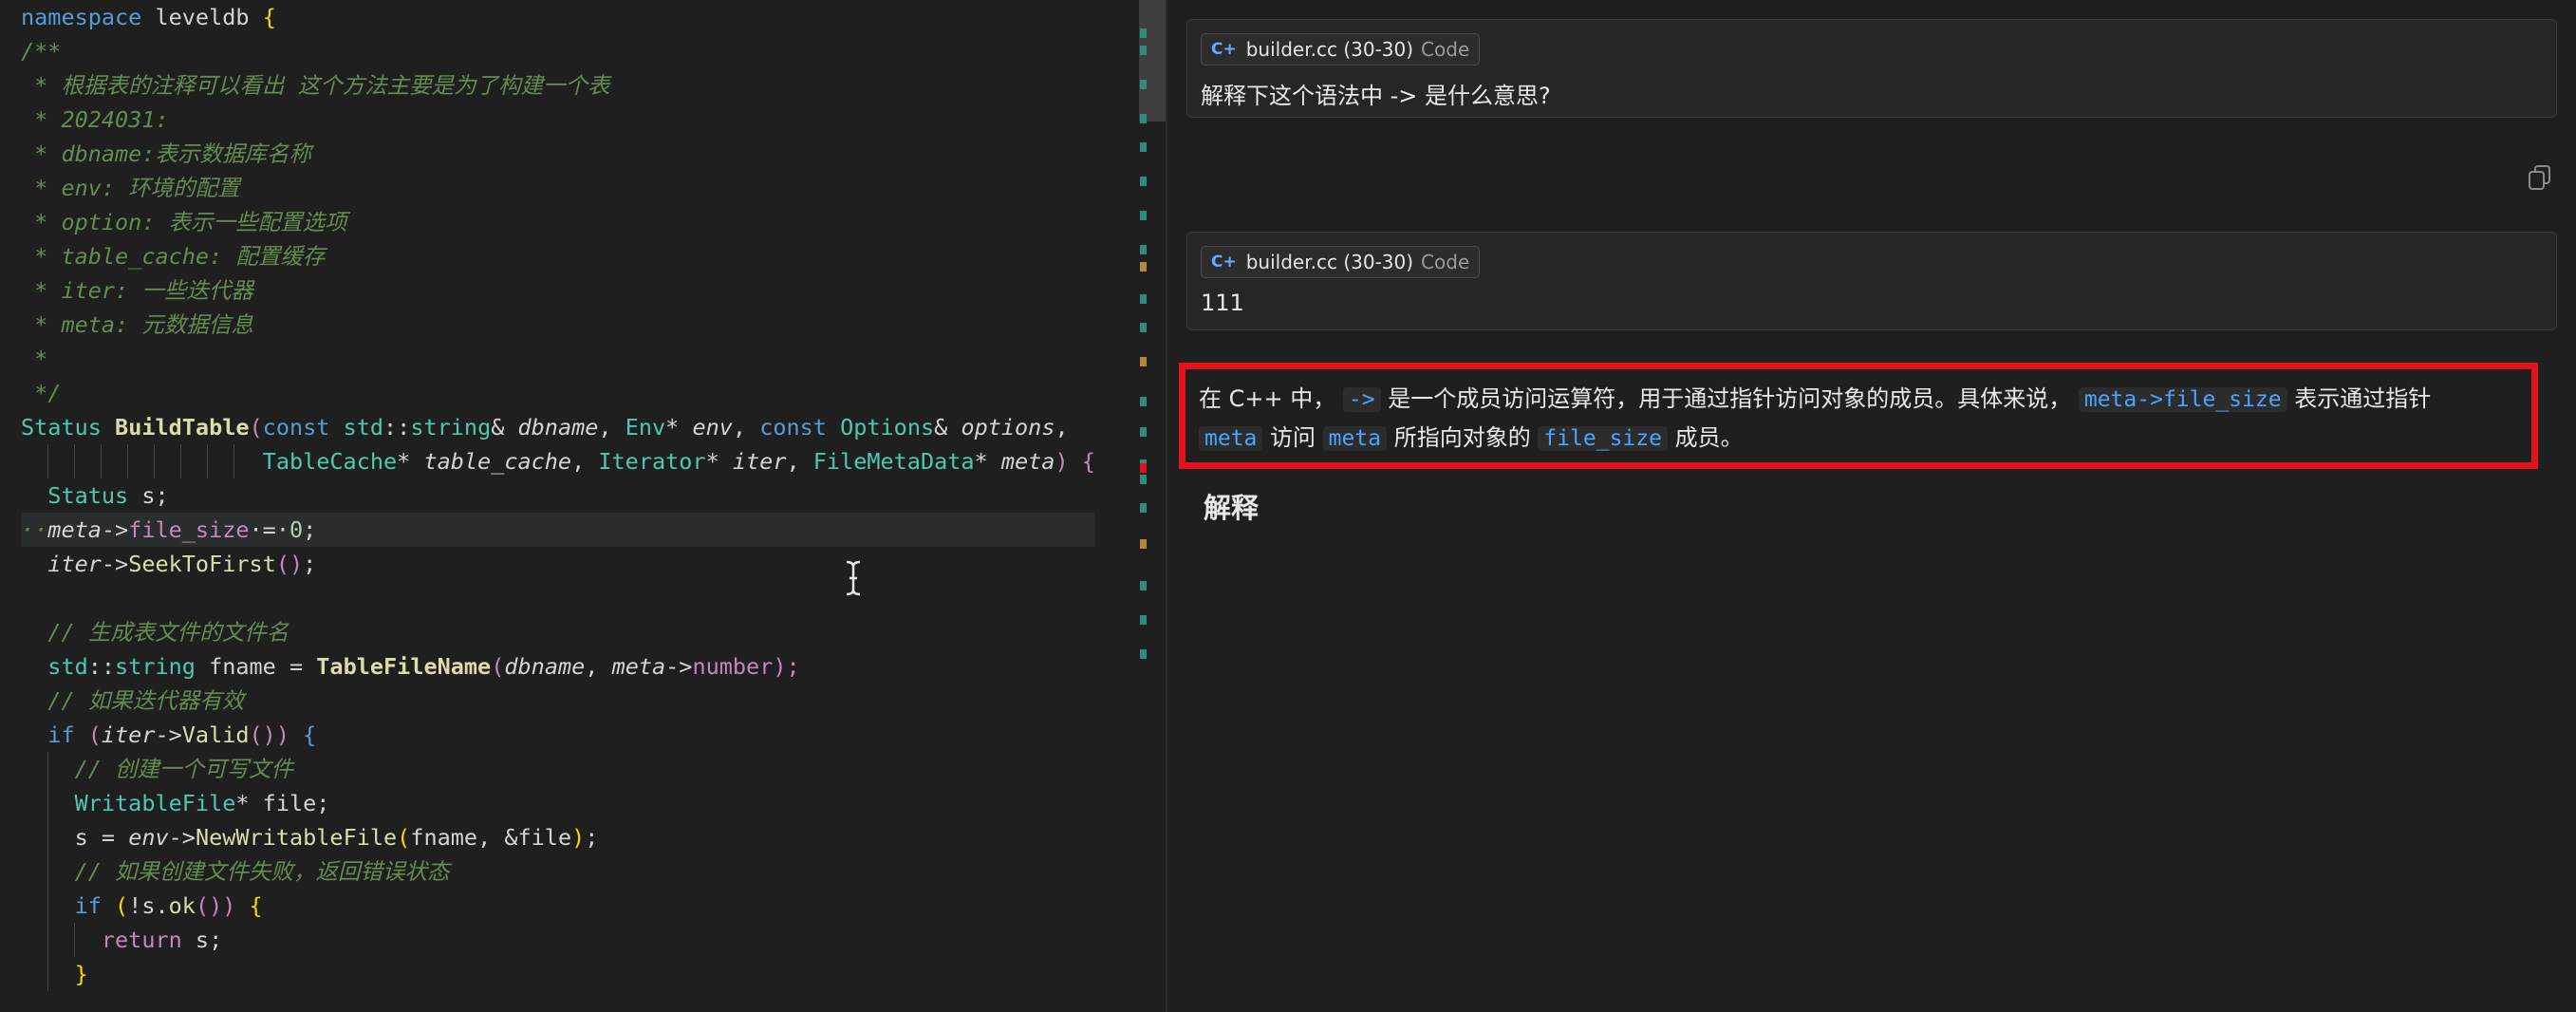 Image resolution: width=2576 pixels, height=1012 pixels. Describe the element at coordinates (34, 529) in the screenshot. I see `code-token: ··` at that location.